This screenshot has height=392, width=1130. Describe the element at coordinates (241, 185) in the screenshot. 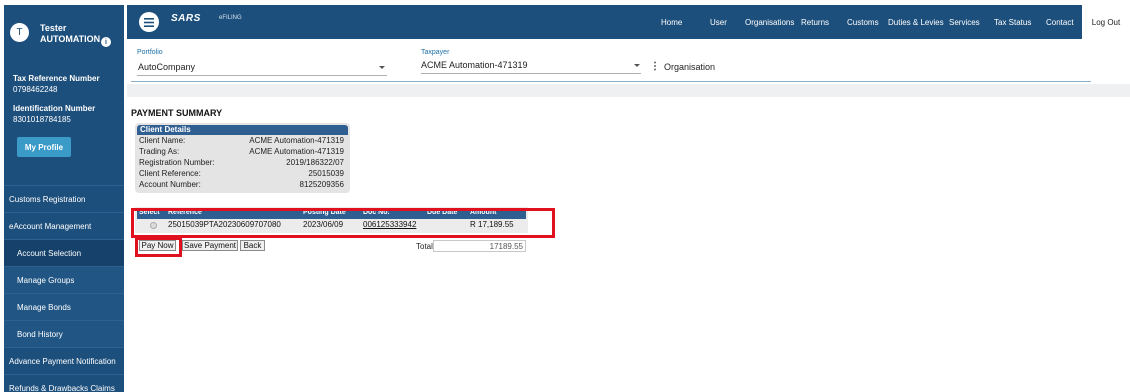

I see `client-detail-row: Account Number: 8125209356` at that location.